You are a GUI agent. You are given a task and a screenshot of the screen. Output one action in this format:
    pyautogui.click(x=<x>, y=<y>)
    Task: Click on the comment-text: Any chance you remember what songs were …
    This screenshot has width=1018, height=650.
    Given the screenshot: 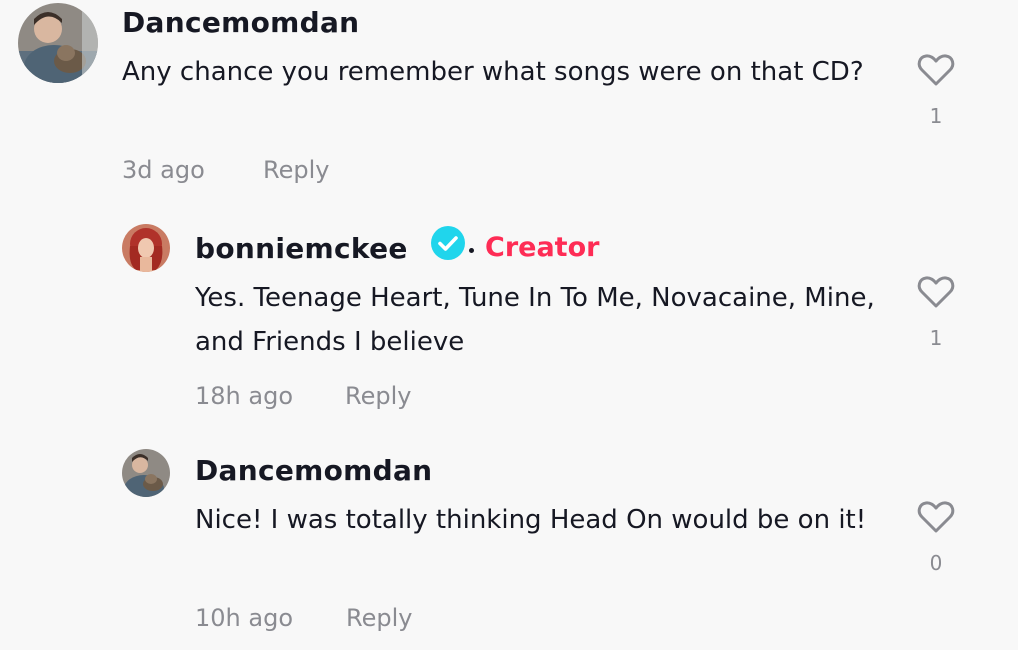 What is the action you would take?
    pyautogui.click(x=493, y=72)
    